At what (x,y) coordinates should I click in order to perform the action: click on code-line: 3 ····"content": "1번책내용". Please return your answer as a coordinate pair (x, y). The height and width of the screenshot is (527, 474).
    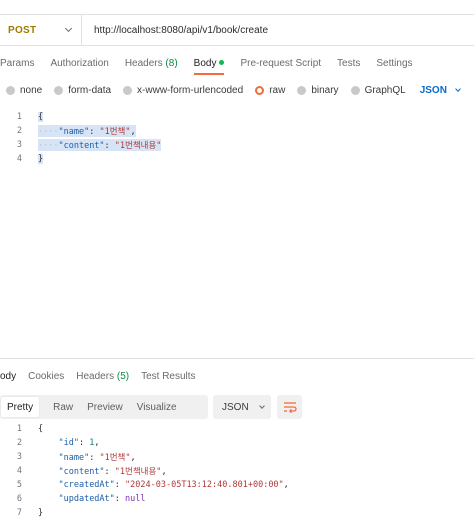
    Looking at the image, I should click on (237, 145).